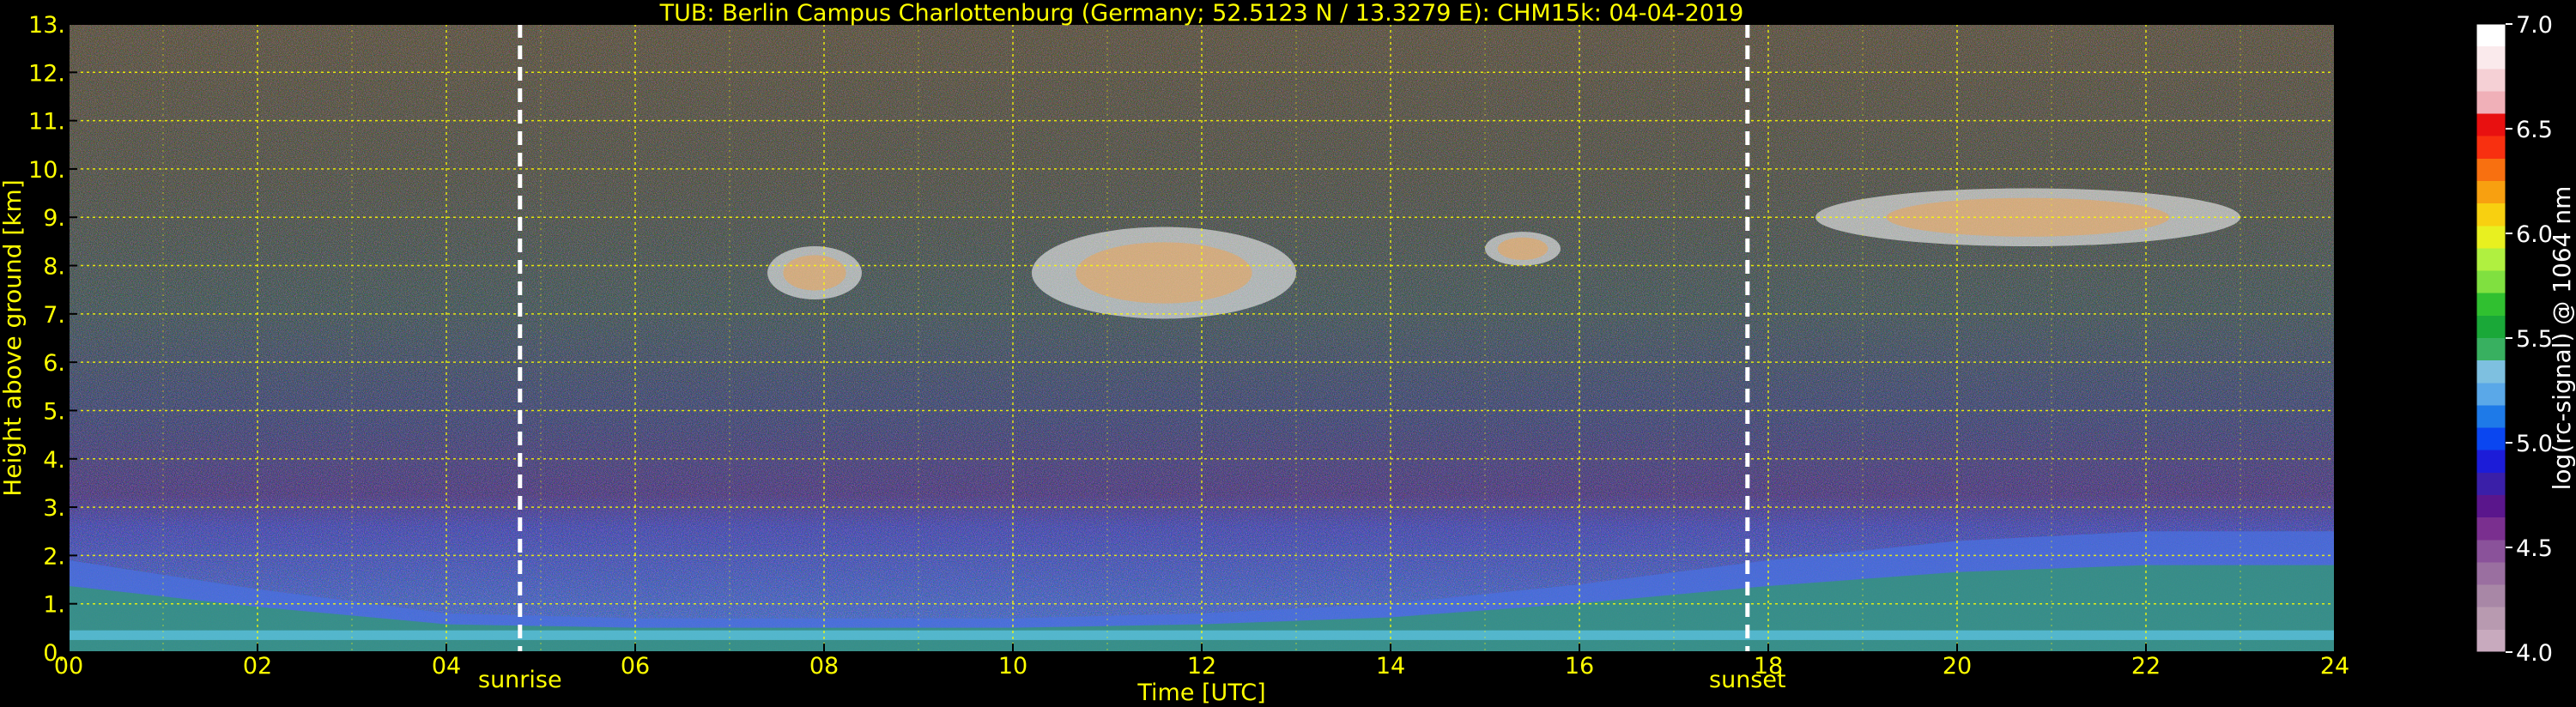 The height and width of the screenshot is (707, 2576). Describe the element at coordinates (1390, 666) in the screenshot. I see `x-tick-label: 14` at that location.